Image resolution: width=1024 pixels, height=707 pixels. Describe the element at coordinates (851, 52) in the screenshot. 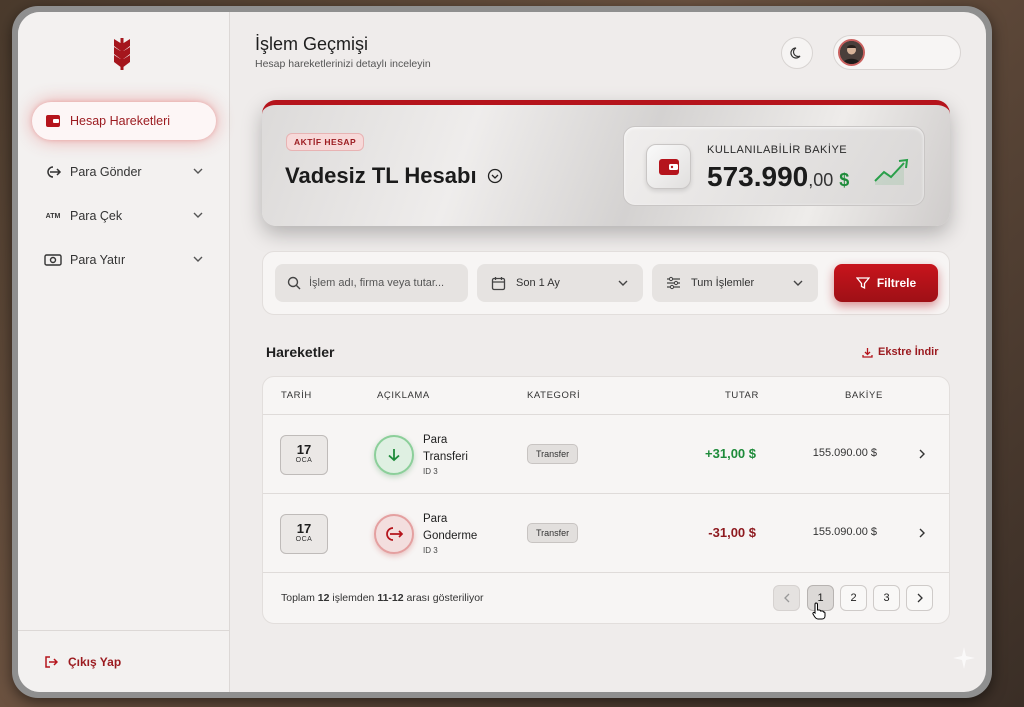

I see `avatar` at that location.